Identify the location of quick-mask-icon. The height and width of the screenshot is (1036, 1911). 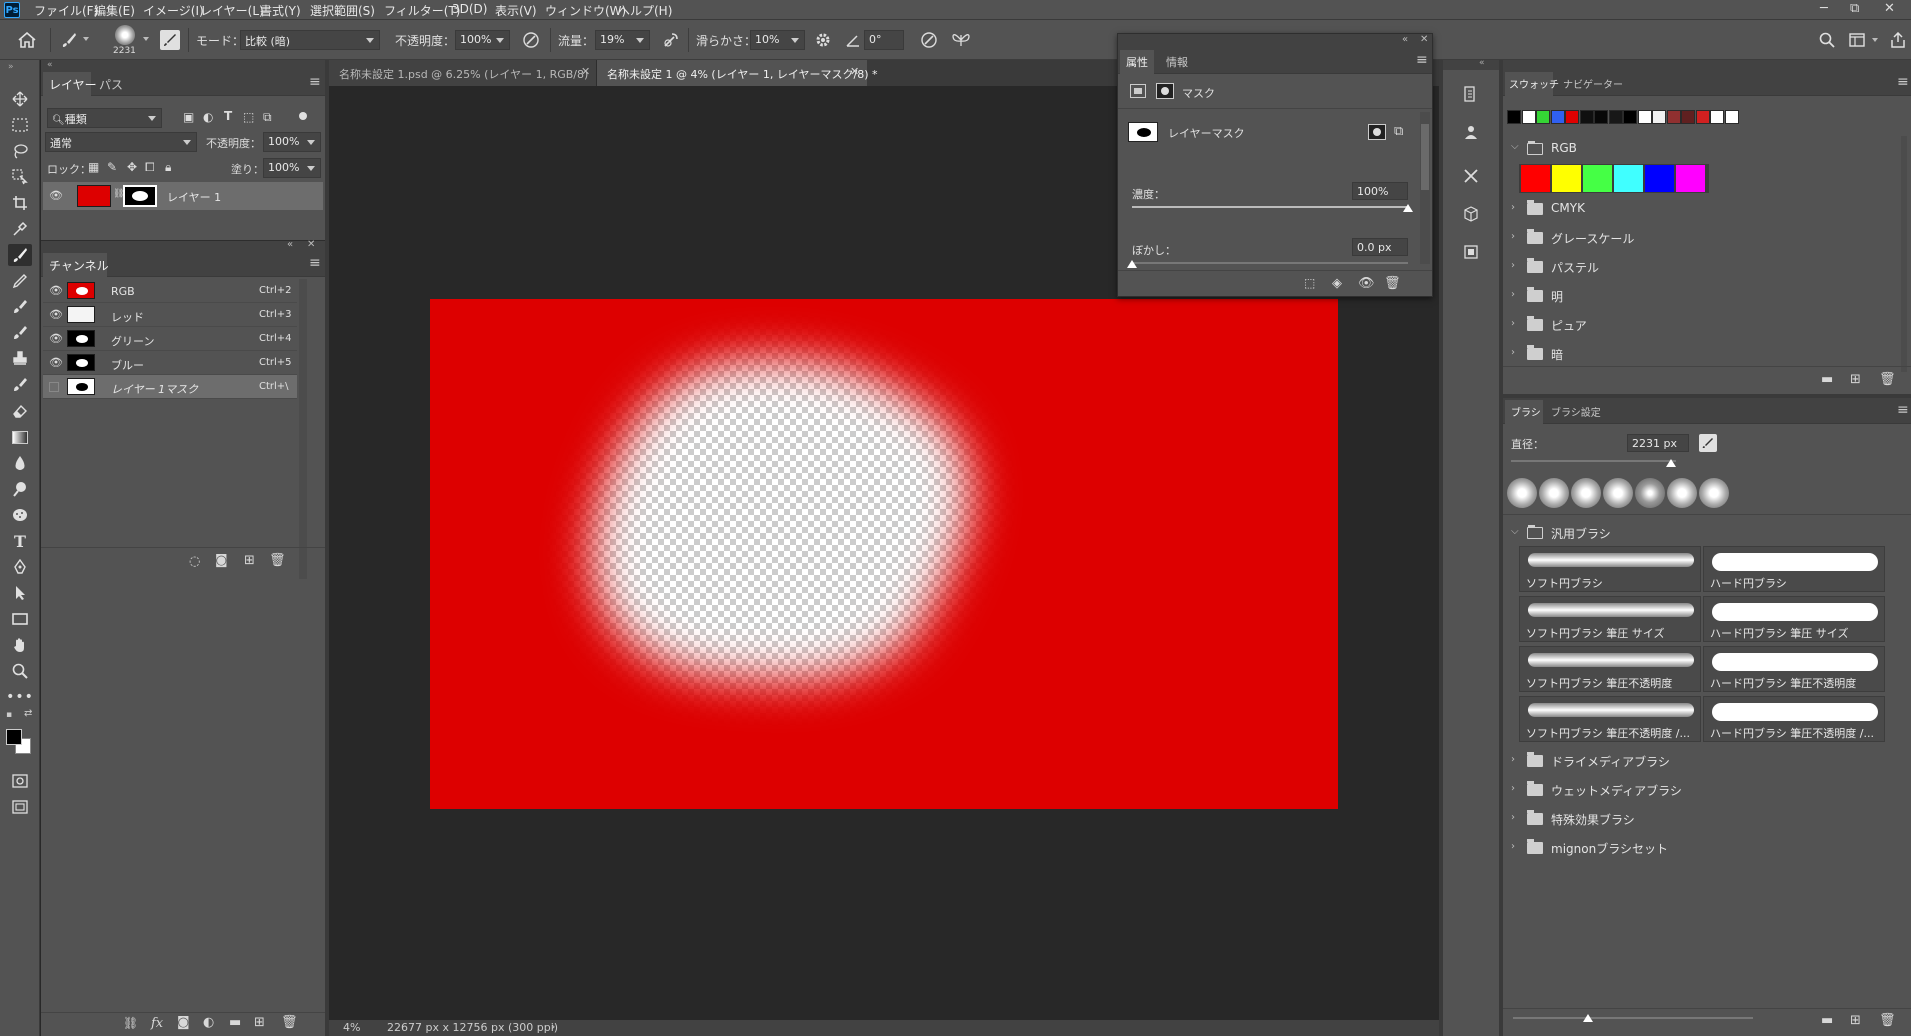
(20, 781).